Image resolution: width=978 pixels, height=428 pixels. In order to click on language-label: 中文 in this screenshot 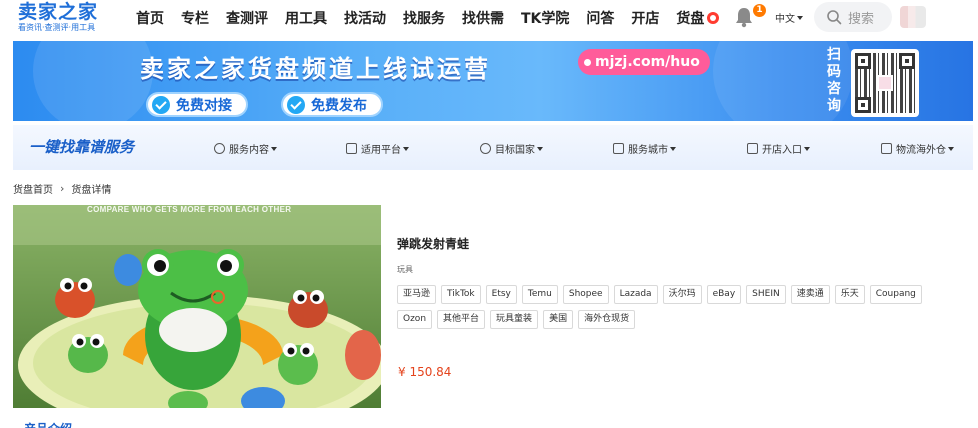, I will do `click(785, 19)`.